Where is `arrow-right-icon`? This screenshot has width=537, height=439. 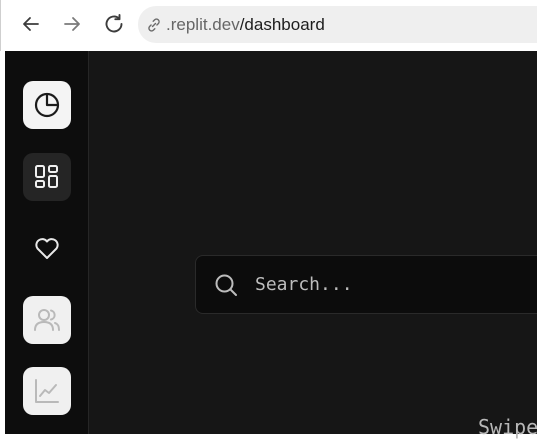 arrow-right-icon is located at coordinates (72, 24).